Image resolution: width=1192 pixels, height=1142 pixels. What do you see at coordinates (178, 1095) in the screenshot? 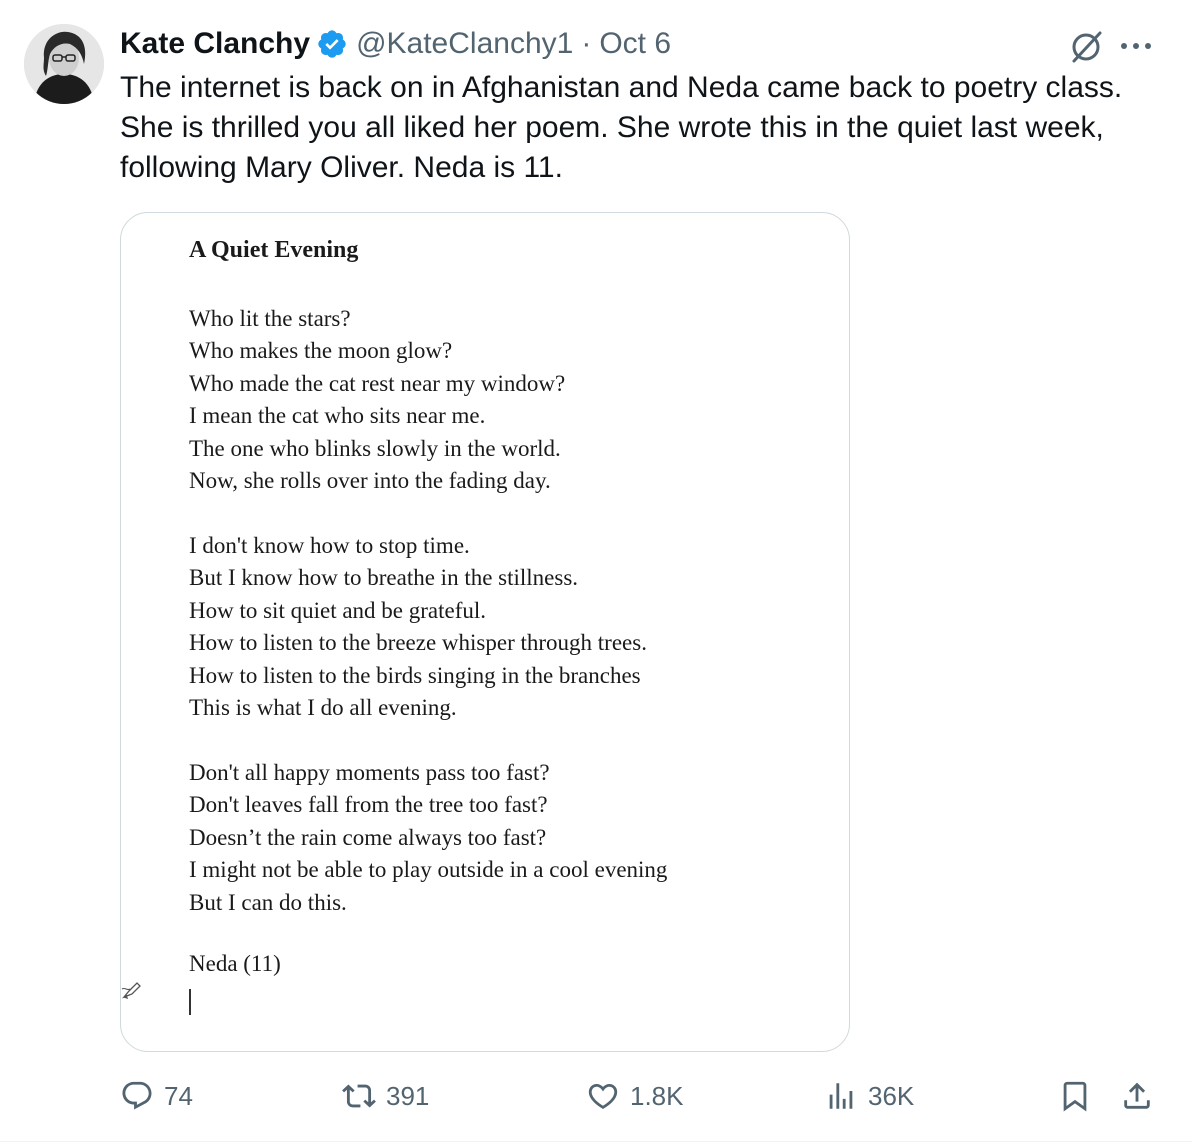
I see `reply-count: 74` at bounding box center [178, 1095].